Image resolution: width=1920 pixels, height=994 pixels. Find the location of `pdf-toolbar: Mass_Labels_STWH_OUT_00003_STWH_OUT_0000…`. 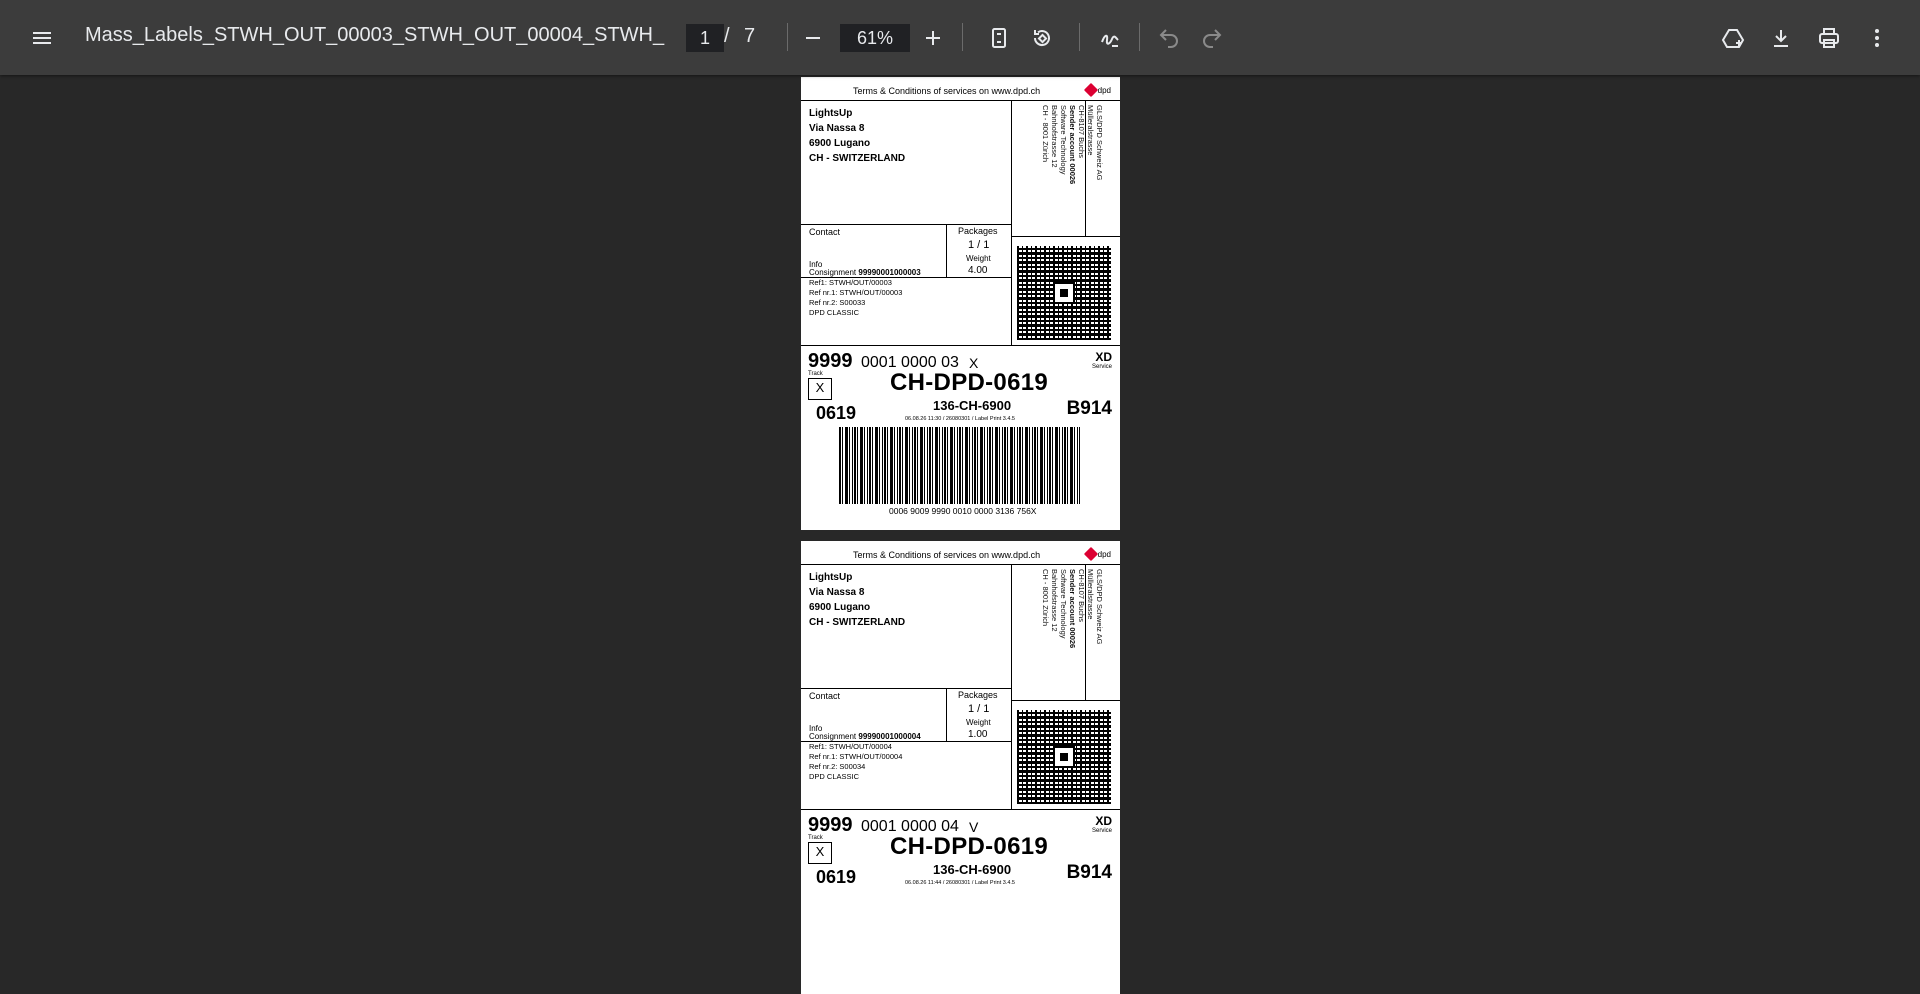

pdf-toolbar: Mass_Labels_STWH_OUT_00003_STWH_OUT_0000… is located at coordinates (960, 37).